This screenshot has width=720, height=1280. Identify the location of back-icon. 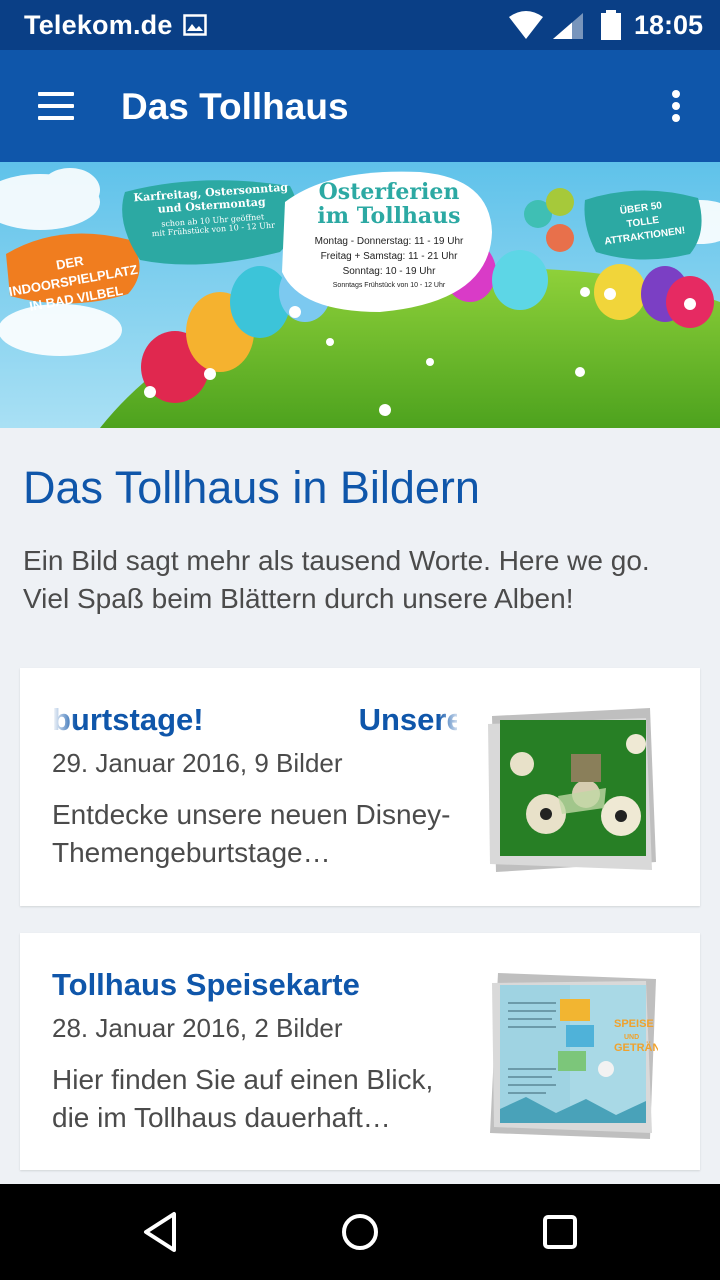
(162, 1232).